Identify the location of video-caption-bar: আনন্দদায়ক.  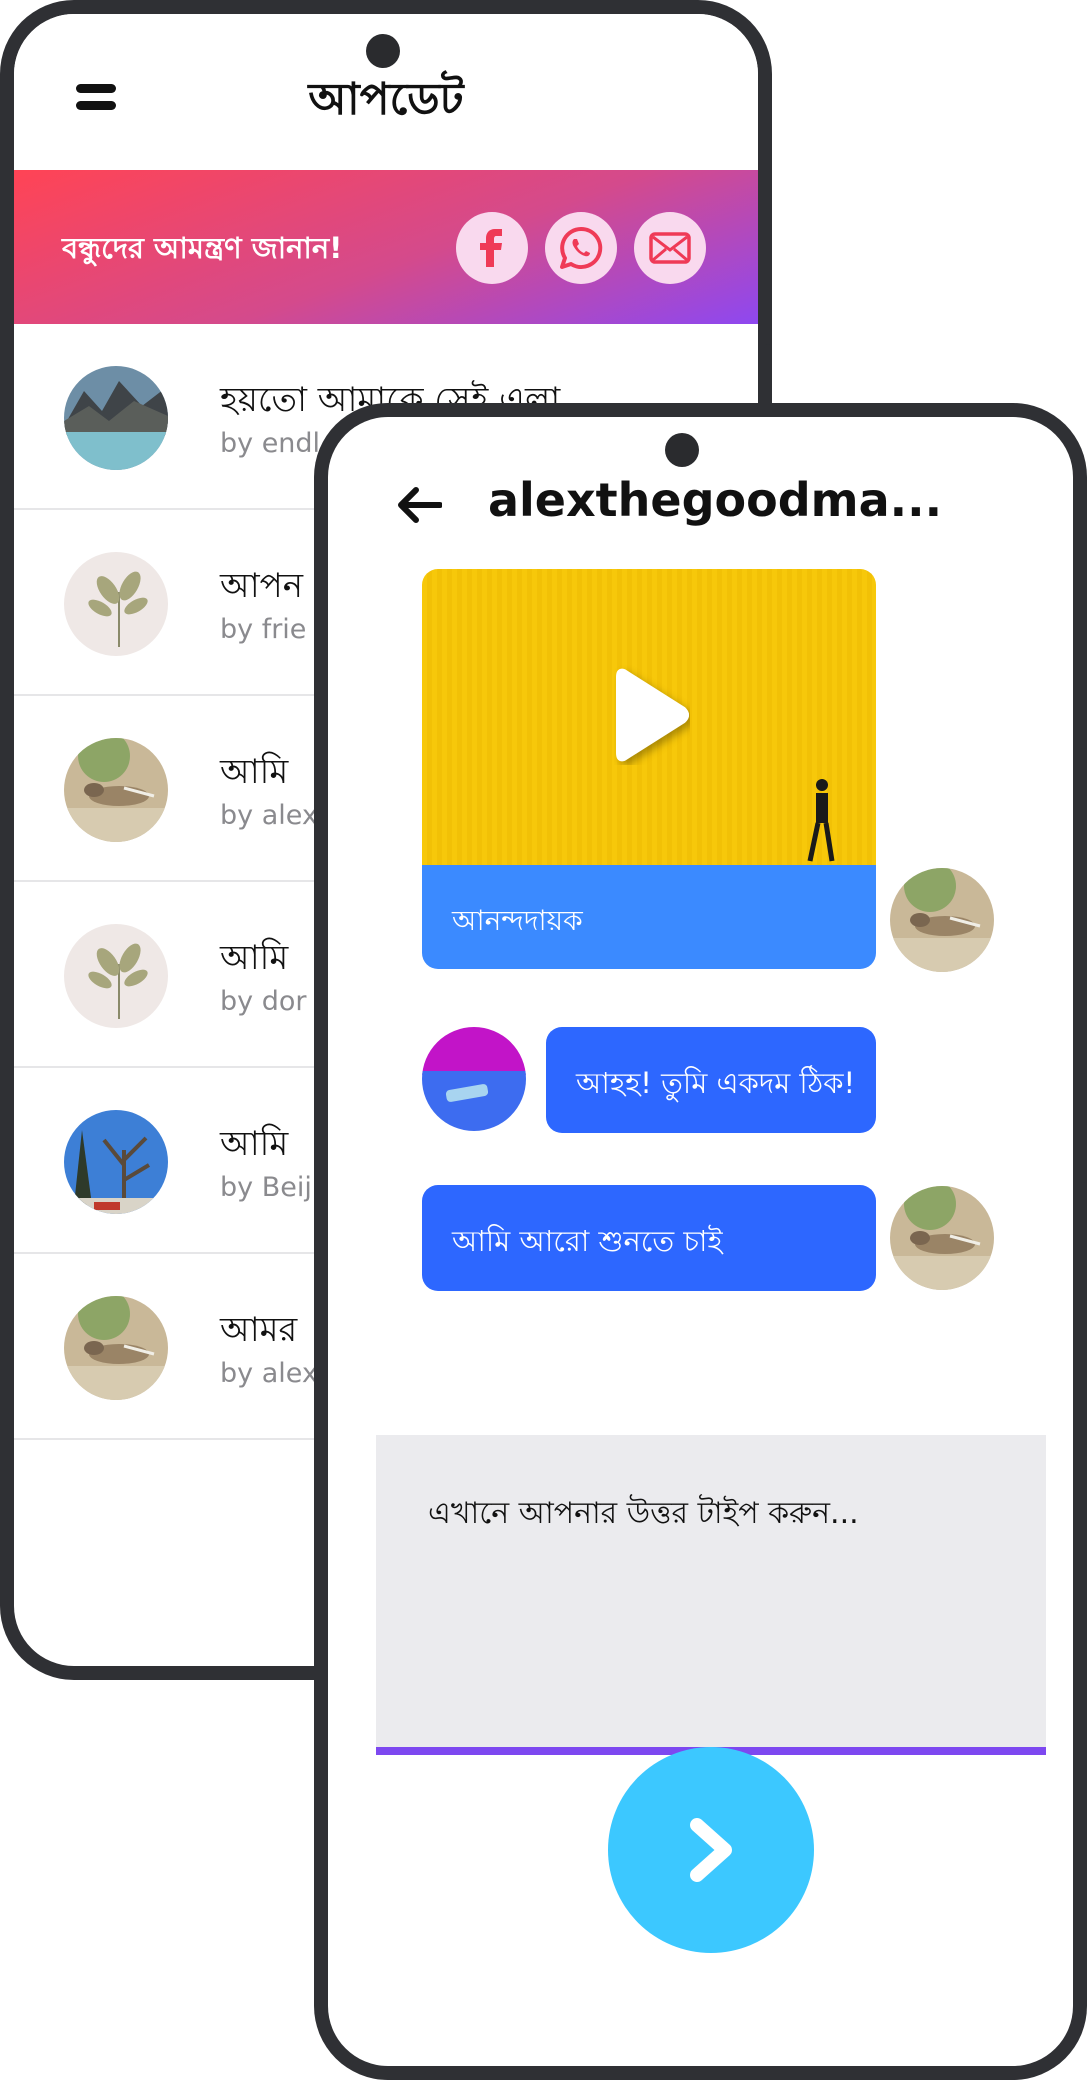
(649, 917).